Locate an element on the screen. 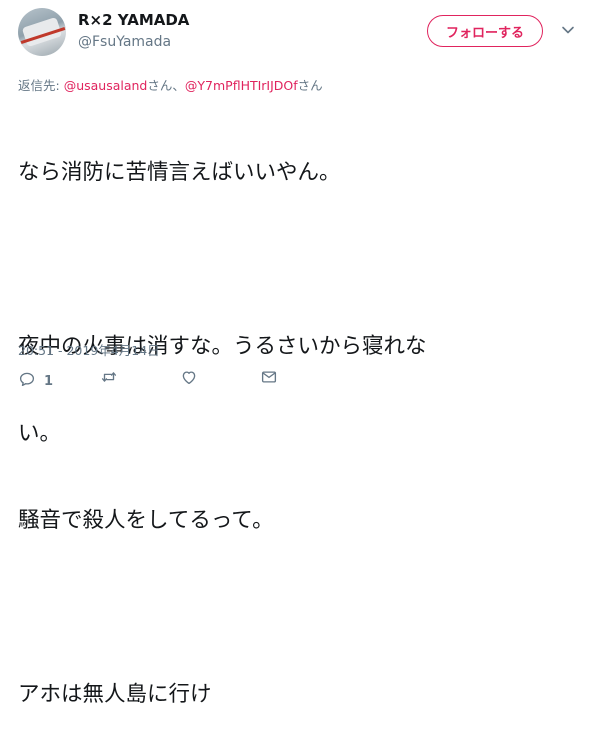 The height and width of the screenshot is (738, 605). follow-button: フォローする is located at coordinates (485, 31).